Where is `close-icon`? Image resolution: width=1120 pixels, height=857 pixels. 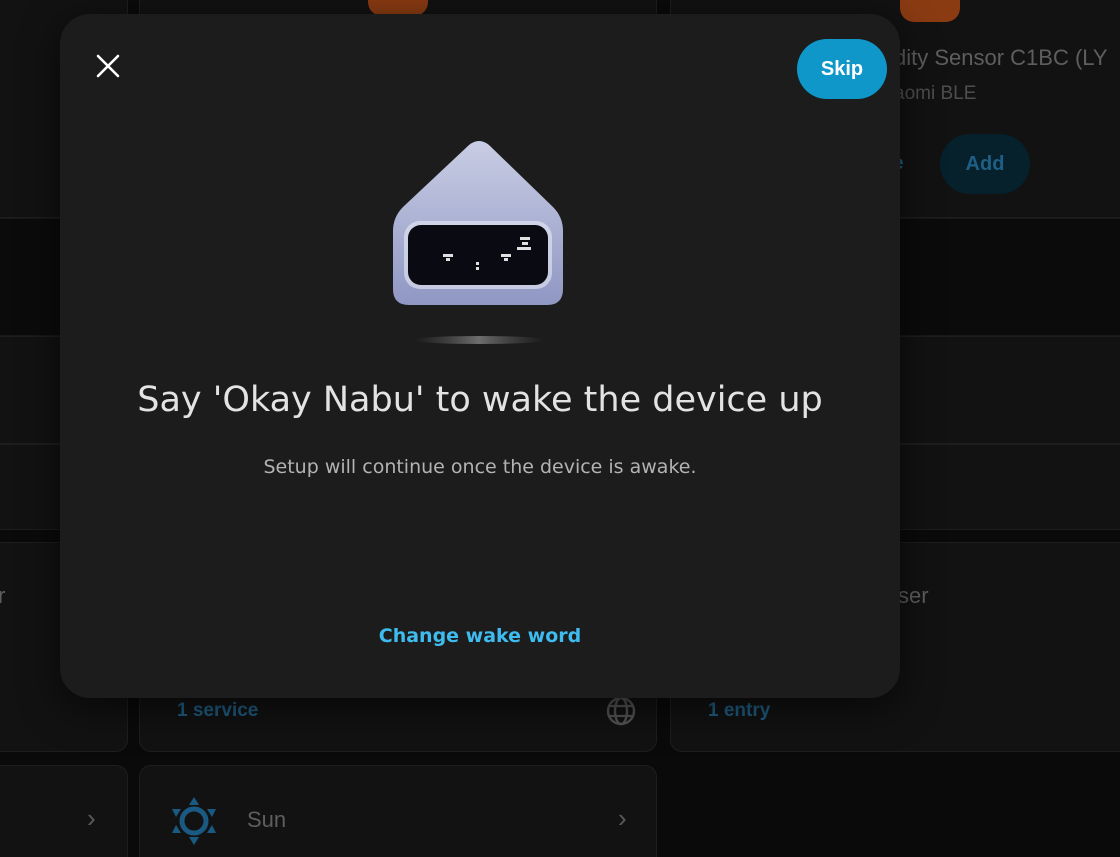
close-icon is located at coordinates (108, 66).